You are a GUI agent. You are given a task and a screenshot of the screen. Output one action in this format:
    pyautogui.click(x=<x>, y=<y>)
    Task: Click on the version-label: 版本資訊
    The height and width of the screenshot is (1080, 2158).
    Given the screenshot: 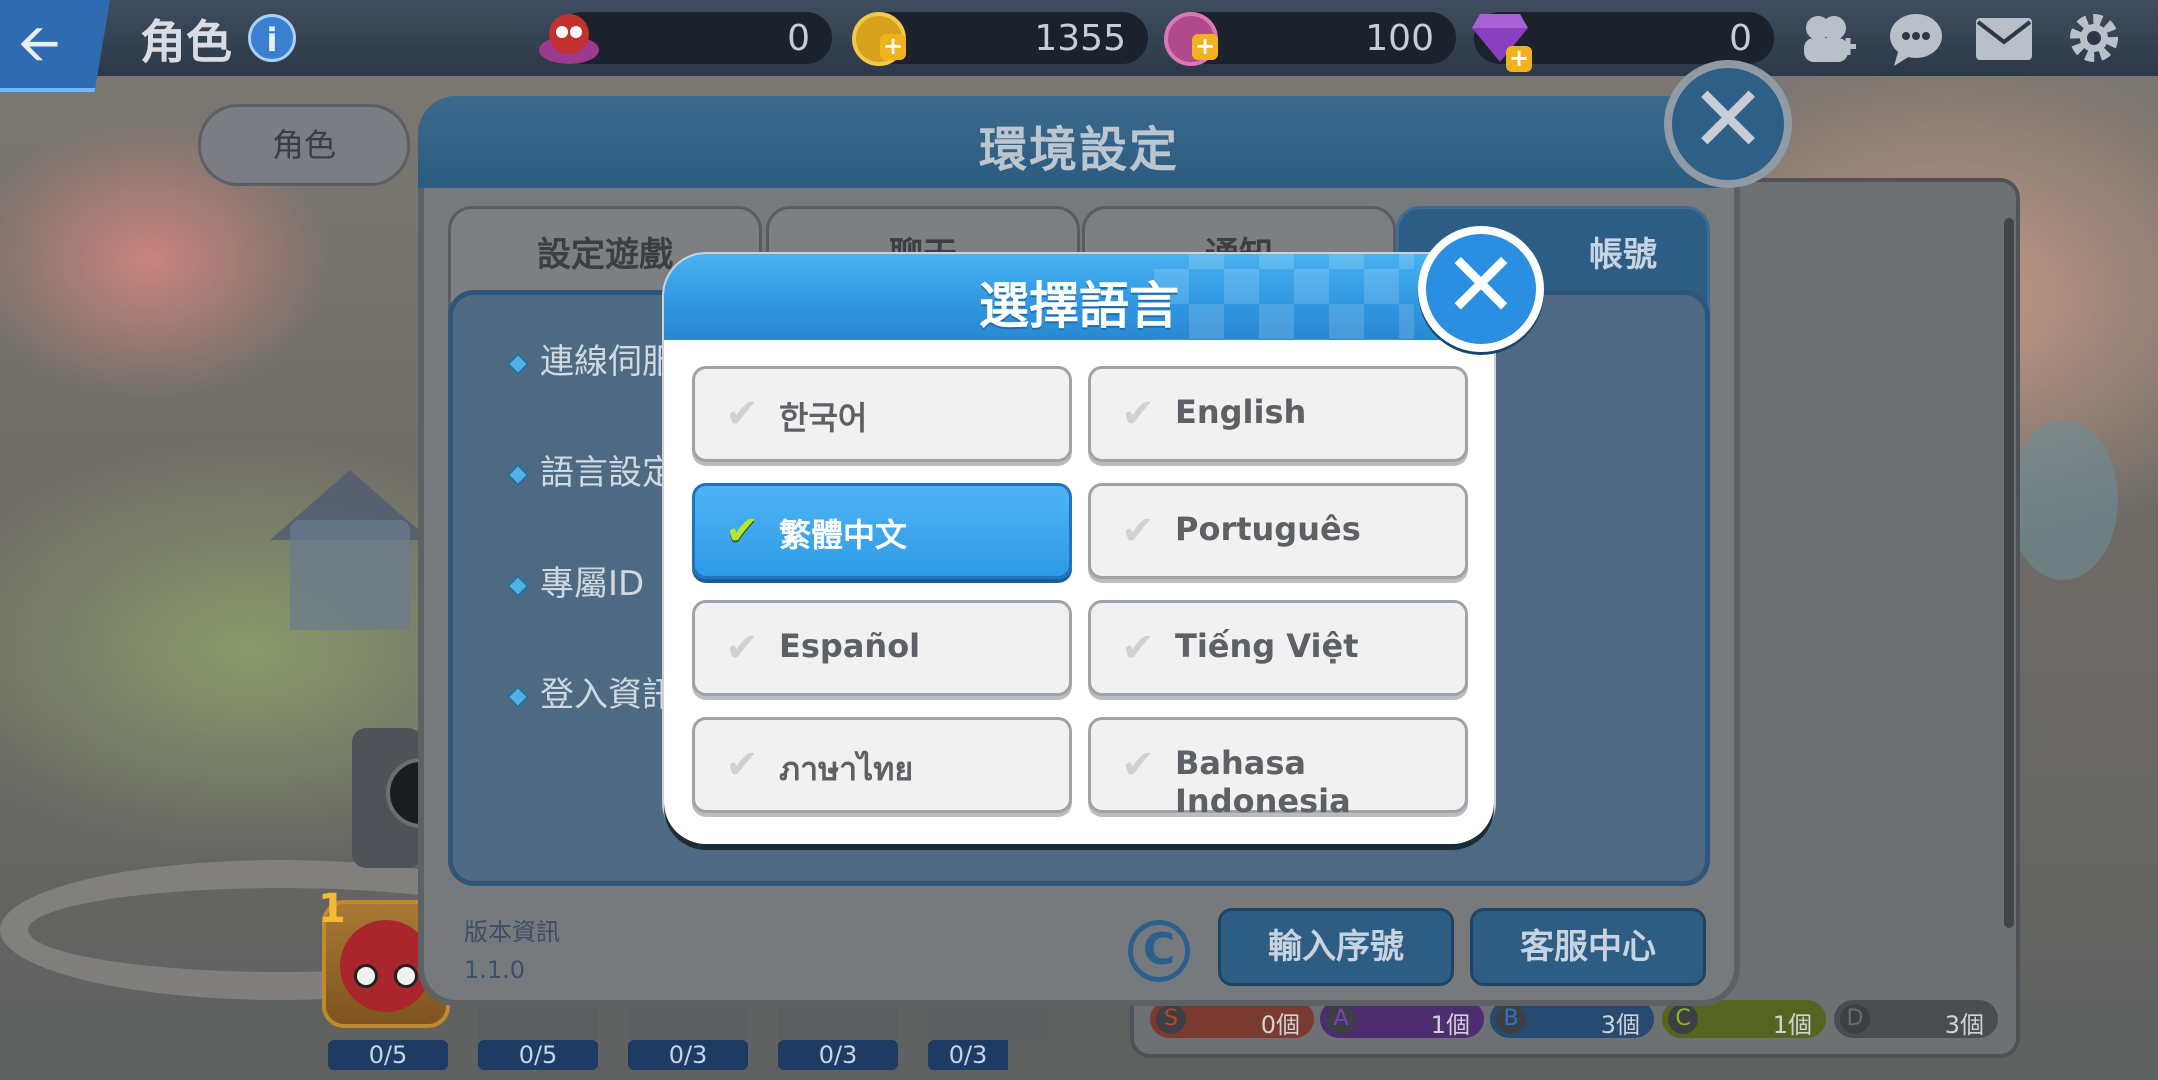 What is the action you would take?
    pyautogui.click(x=512, y=932)
    